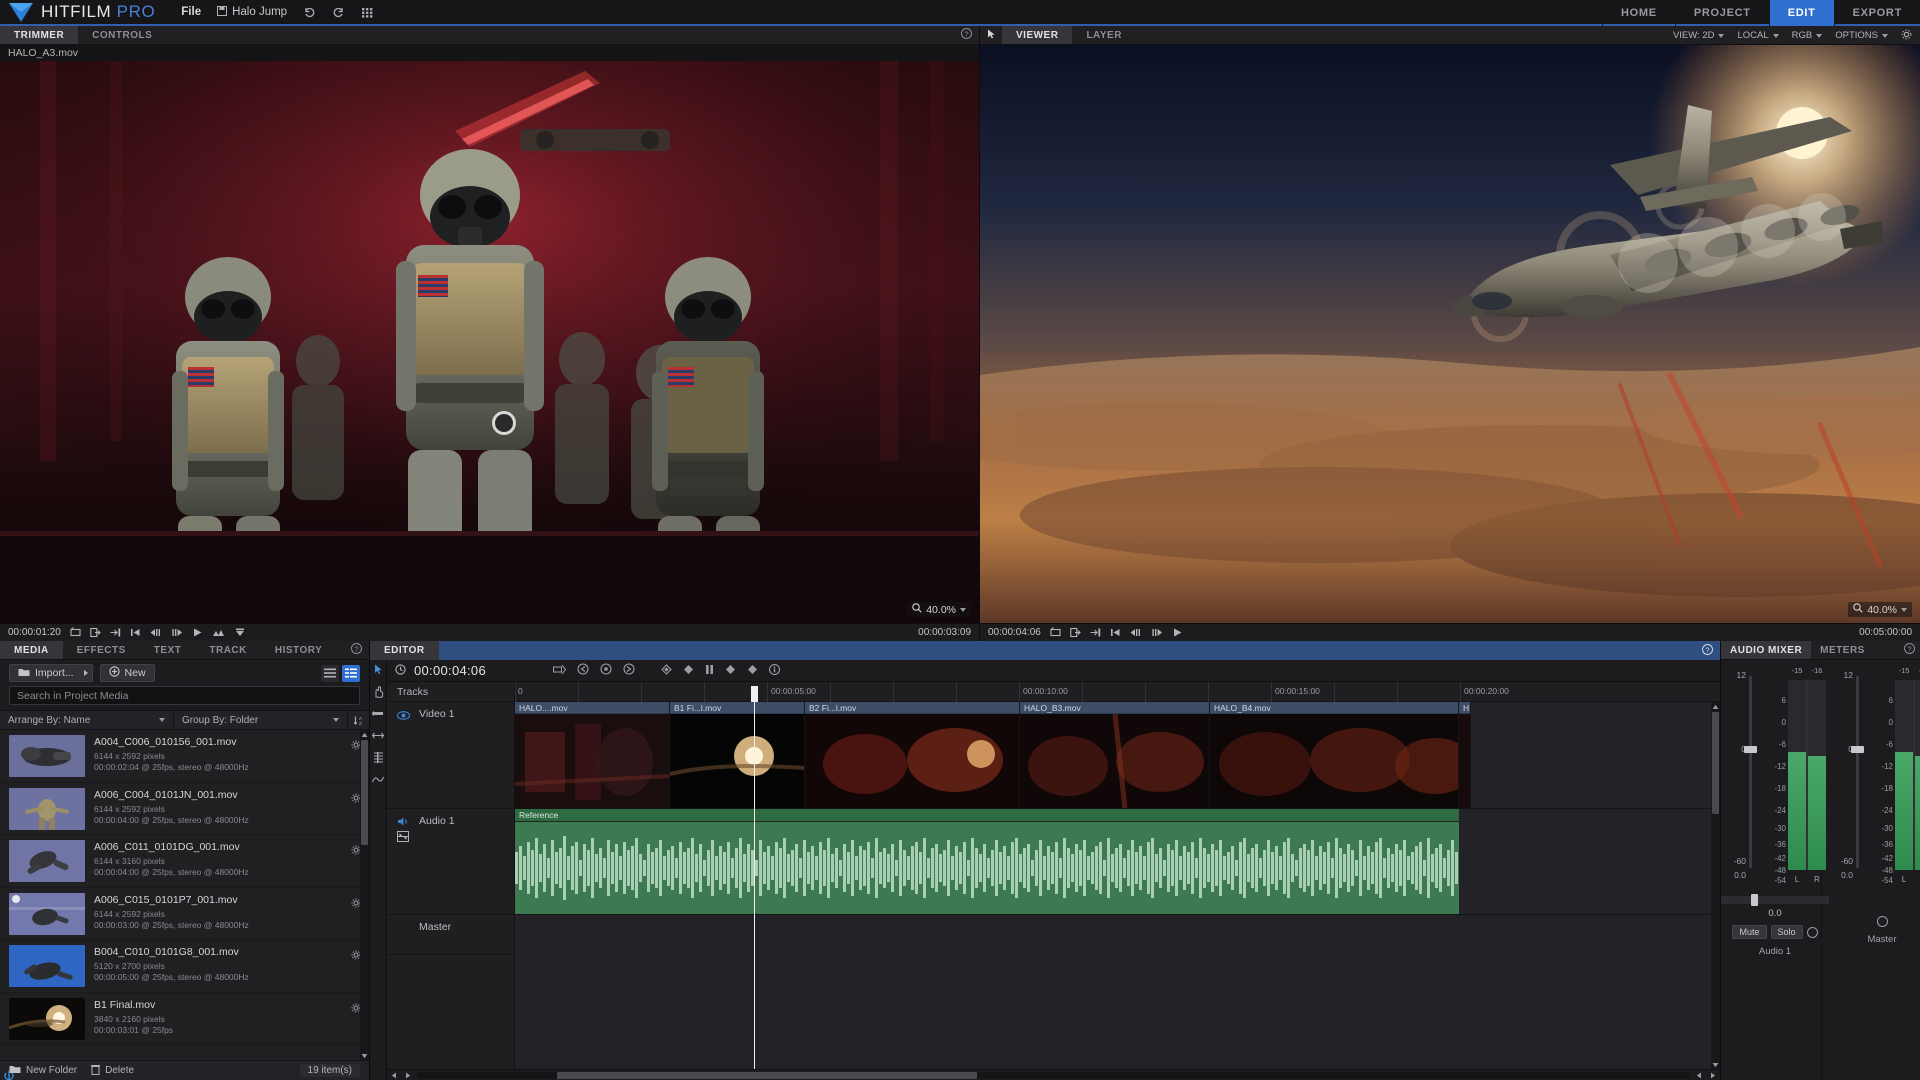  Describe the element at coordinates (450, 862) in the screenshot. I see `track-header-audio-1: Audio 1` at that location.